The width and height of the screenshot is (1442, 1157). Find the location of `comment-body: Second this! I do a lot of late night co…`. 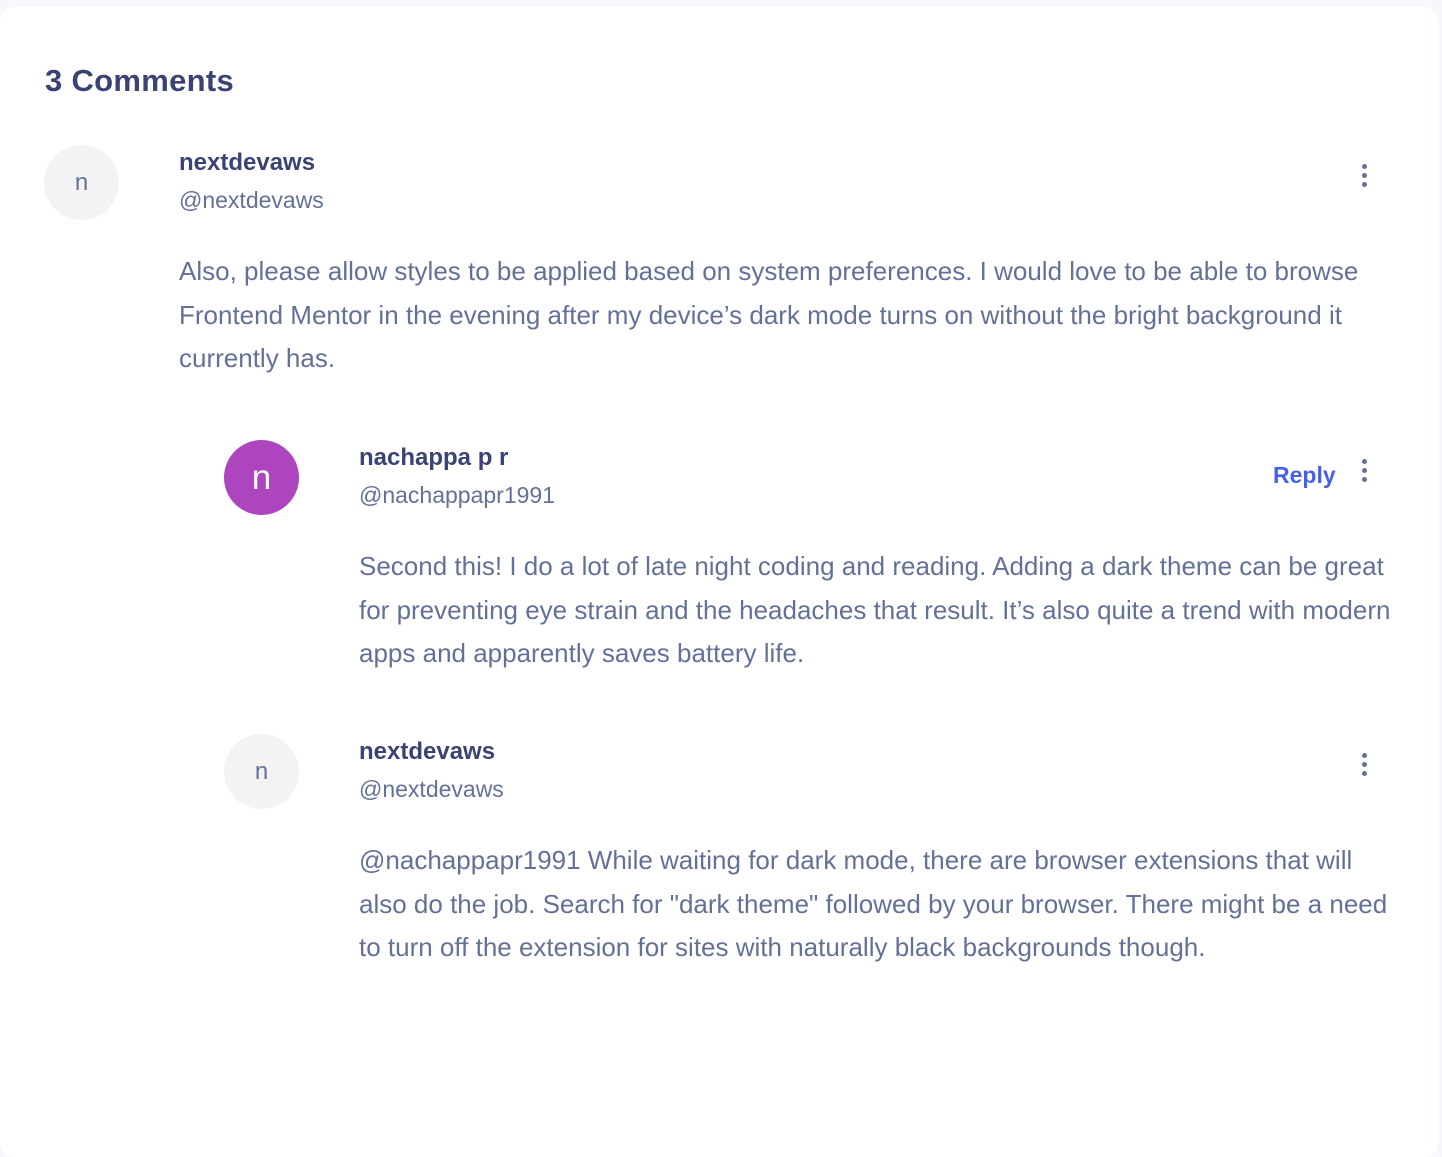

comment-body: Second this! I do a lot of late night co… is located at coordinates (875, 609).